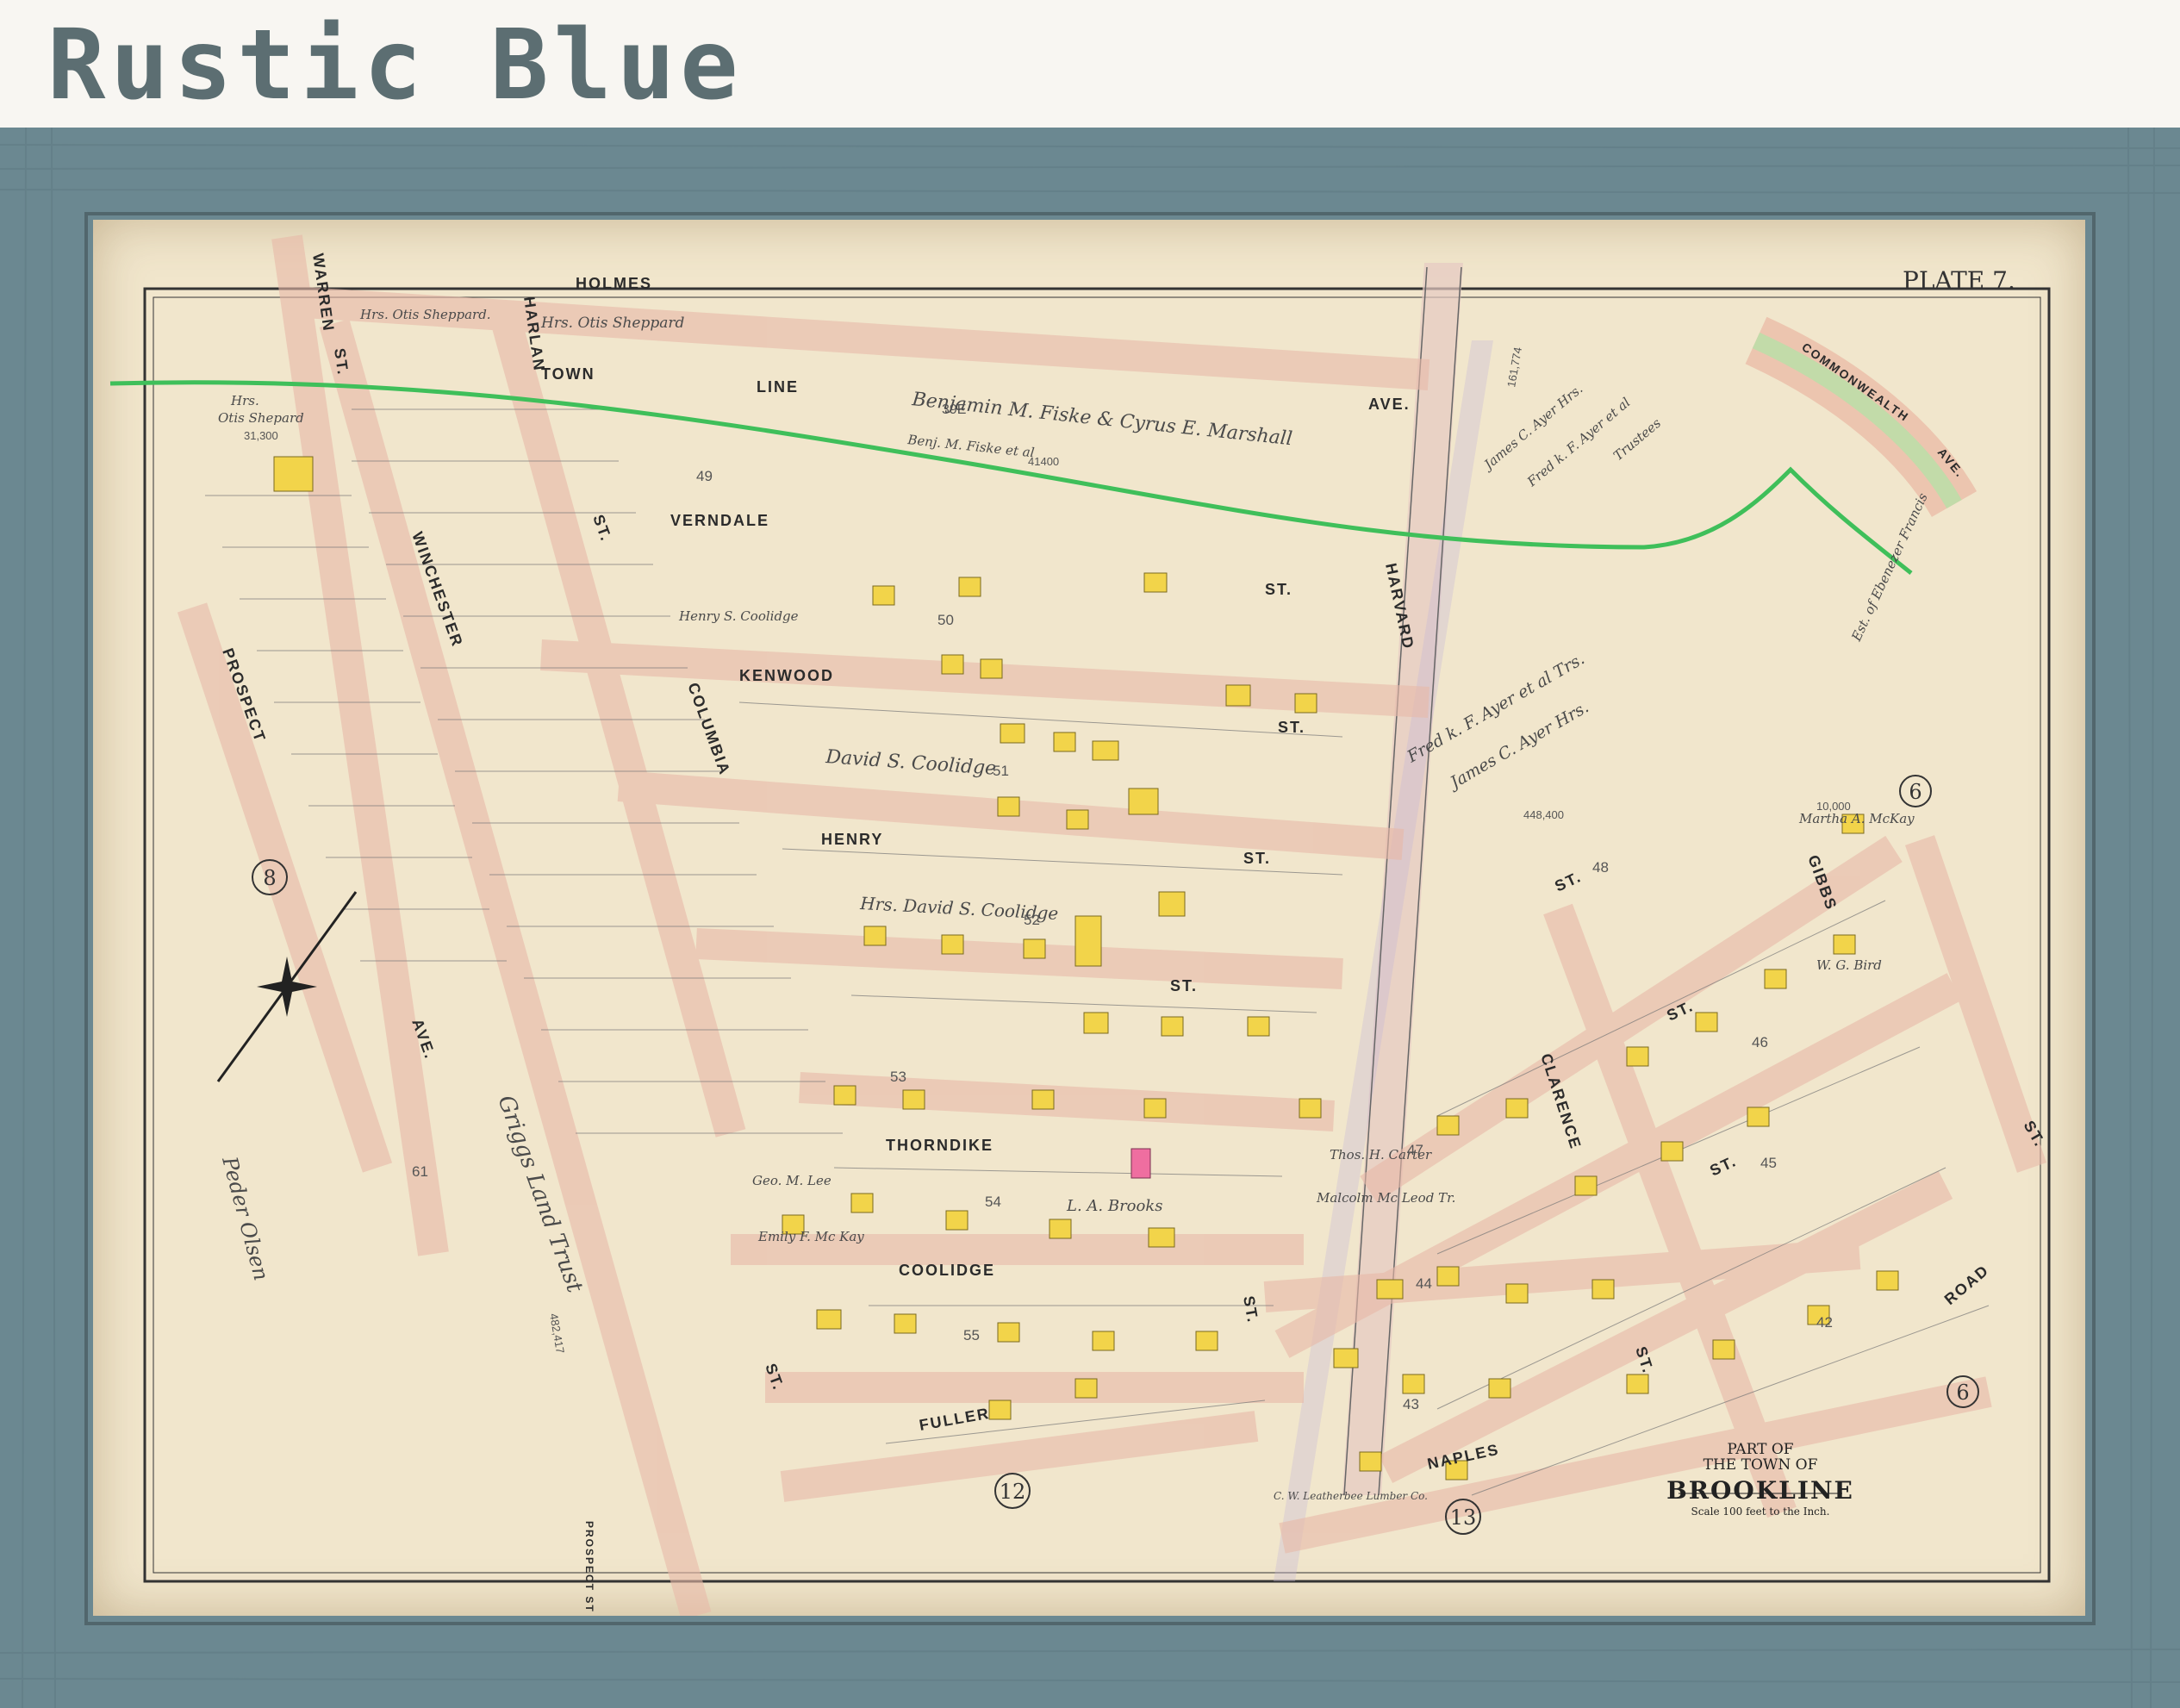 This screenshot has height=1708, width=2180. What do you see at coordinates (1184, 986) in the screenshot?
I see `street-st-mid: ST.` at bounding box center [1184, 986].